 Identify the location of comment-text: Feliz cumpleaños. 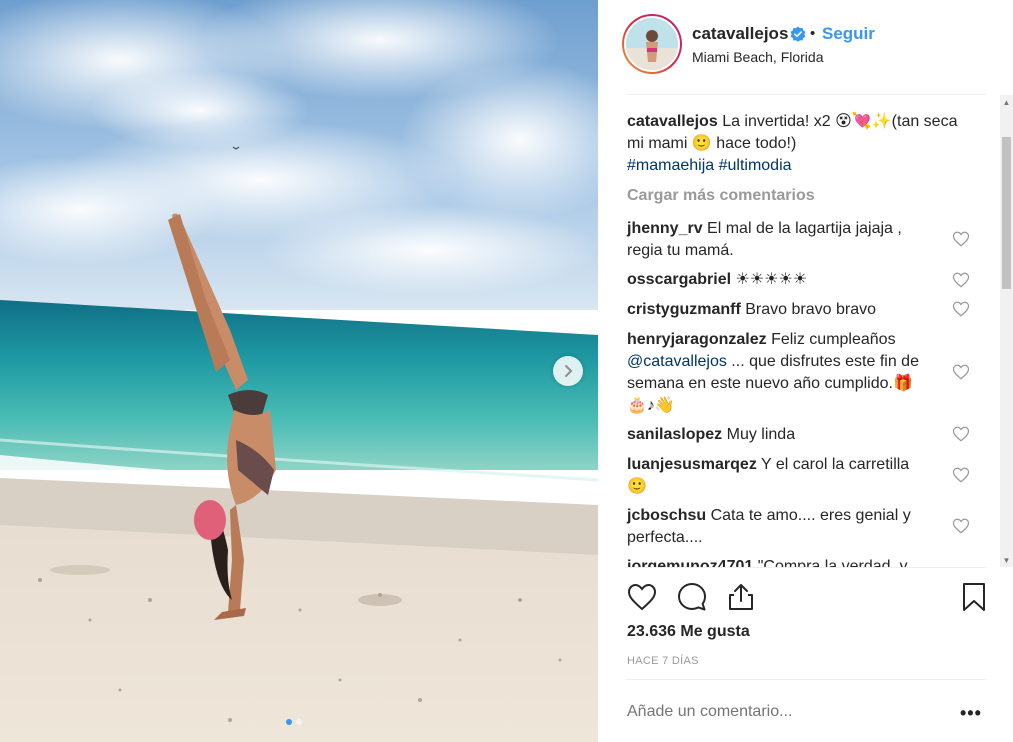
(833, 339).